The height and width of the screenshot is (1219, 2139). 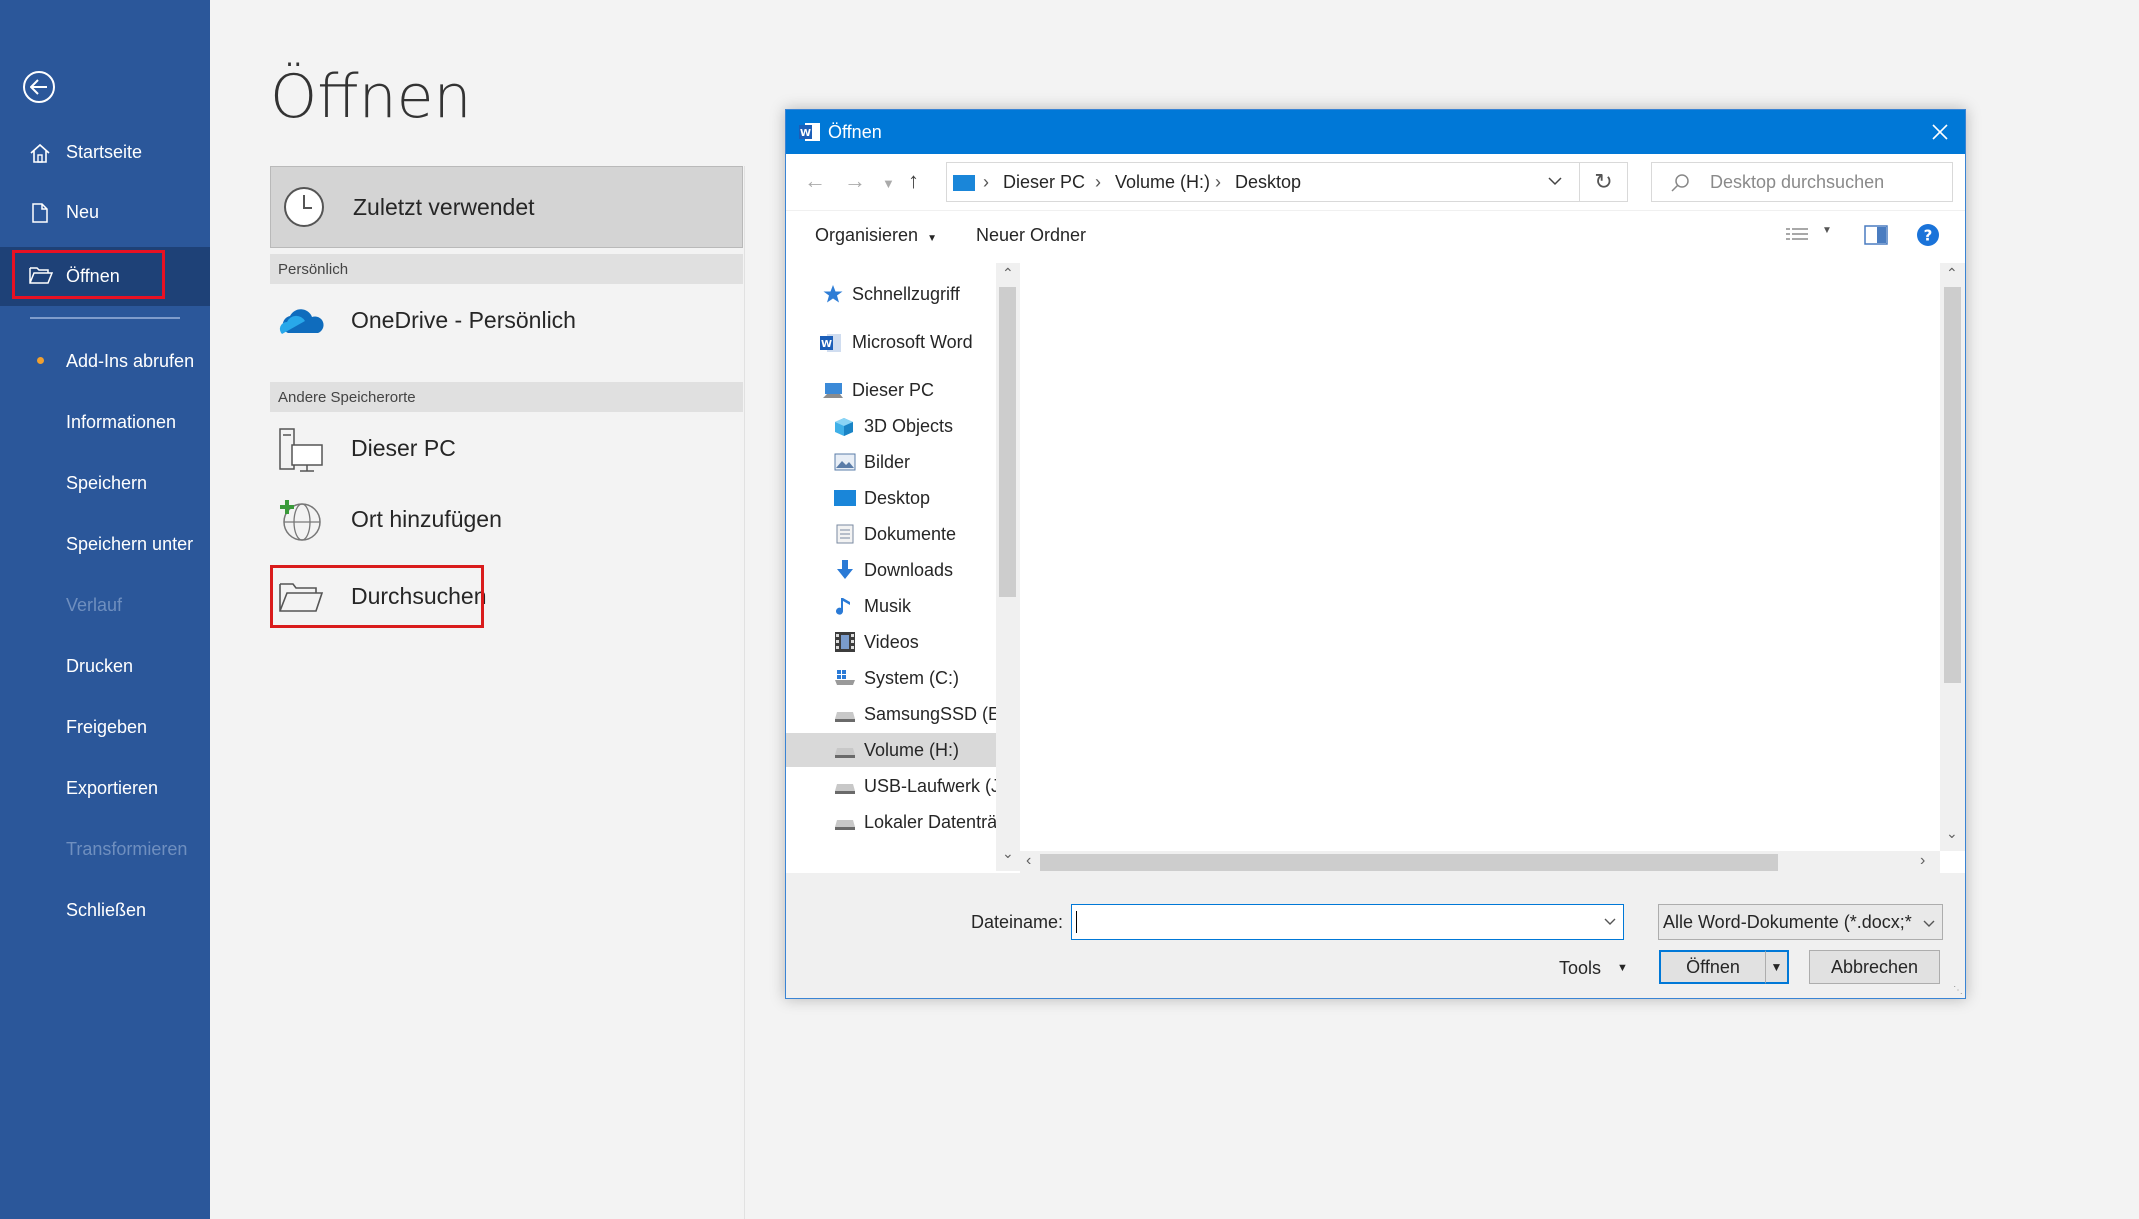 I want to click on open-options-dropdown: ▼, so click(x=1777, y=967).